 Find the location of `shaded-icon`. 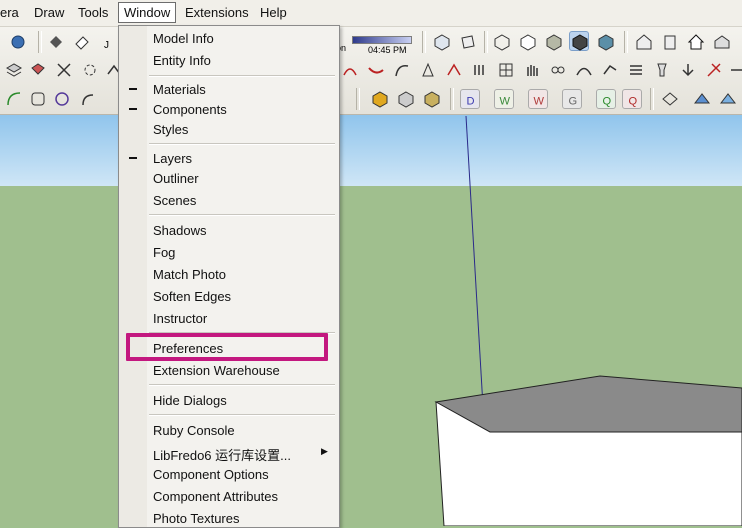

shaded-icon is located at coordinates (579, 41).